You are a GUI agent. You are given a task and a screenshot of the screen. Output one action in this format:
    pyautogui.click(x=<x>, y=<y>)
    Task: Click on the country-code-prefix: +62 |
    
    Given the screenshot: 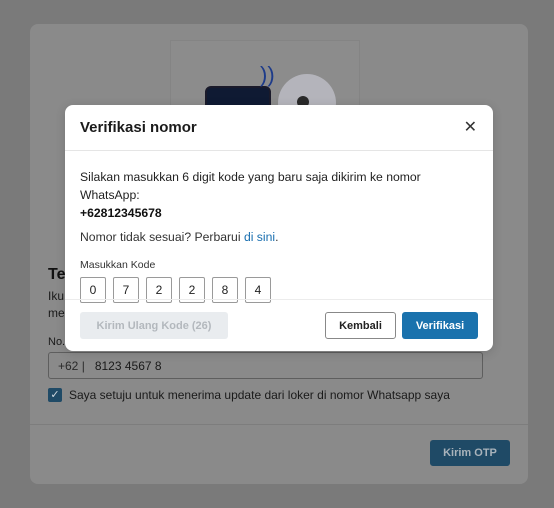 What is the action you would take?
    pyautogui.click(x=71, y=365)
    